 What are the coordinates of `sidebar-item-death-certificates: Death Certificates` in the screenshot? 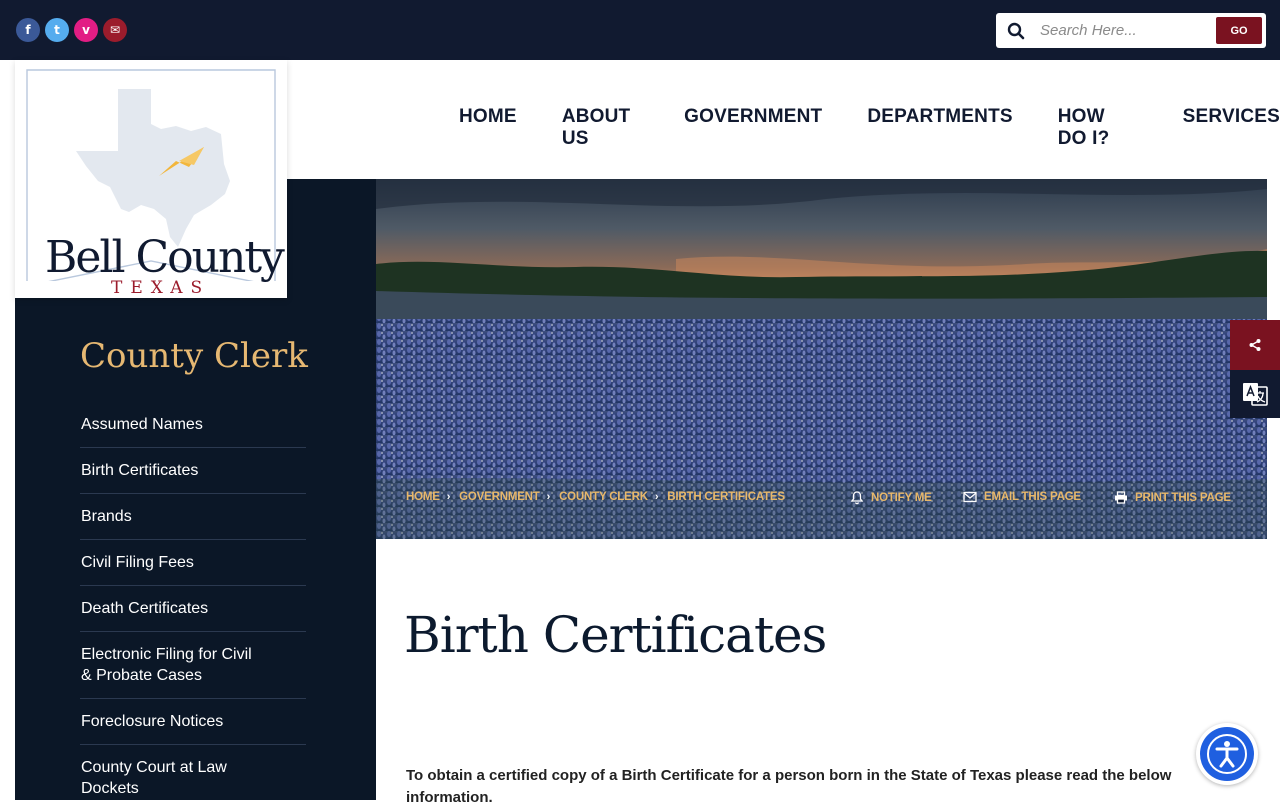 It's located at (193, 609).